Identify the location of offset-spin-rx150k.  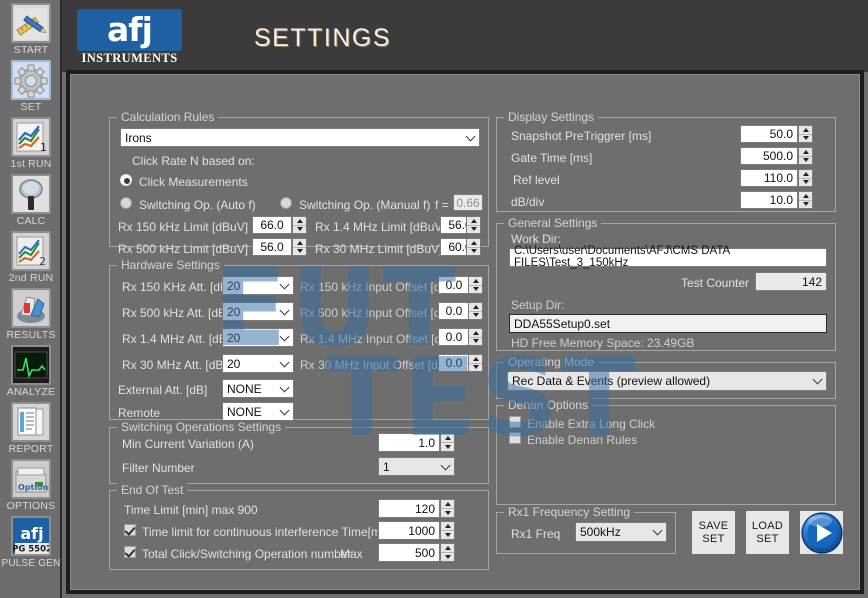
(475, 285).